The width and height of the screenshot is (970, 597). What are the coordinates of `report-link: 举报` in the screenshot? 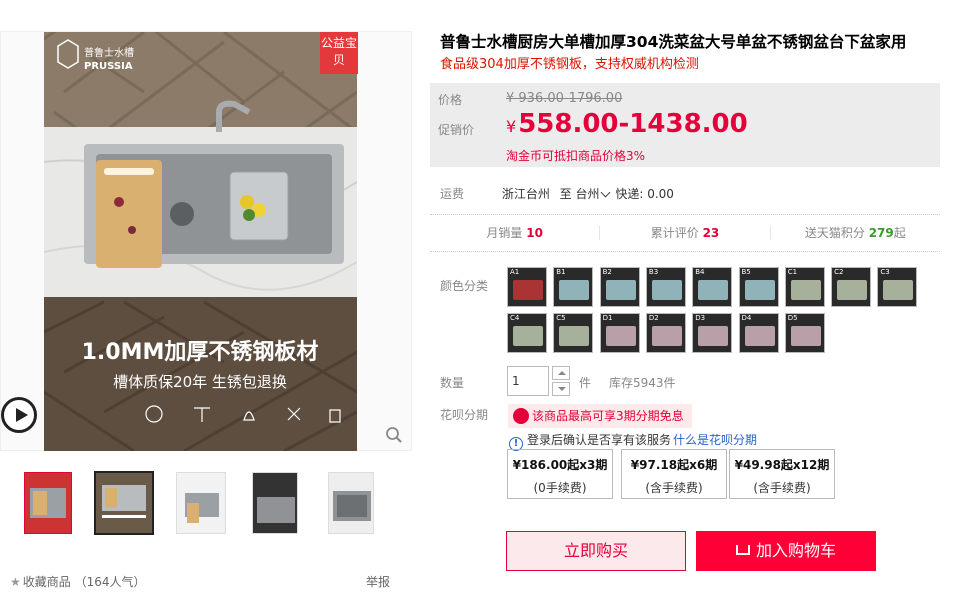 It's located at (378, 581).